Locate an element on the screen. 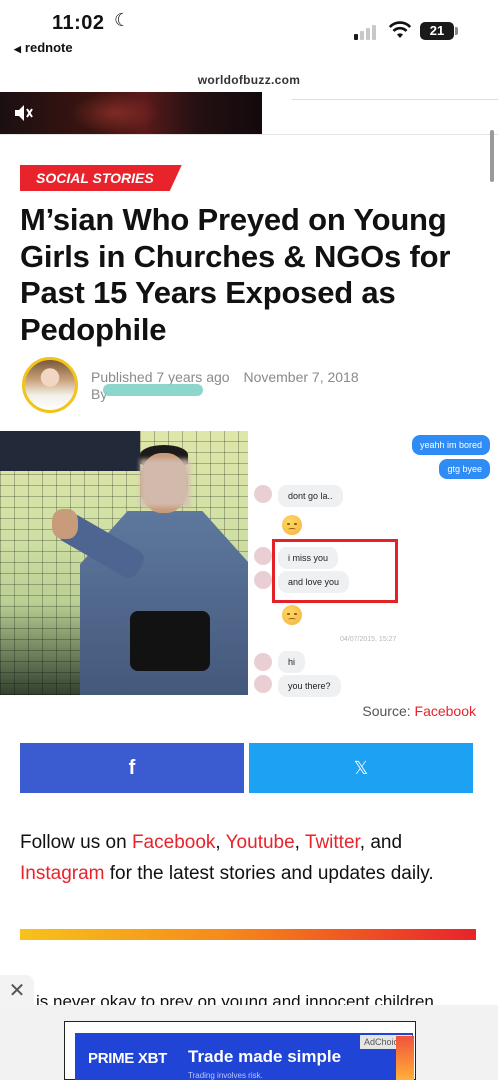 Image resolution: width=498 pixels, height=1080 pixels. ad-disclaimer: Trading involves risk. is located at coordinates (225, 1075).